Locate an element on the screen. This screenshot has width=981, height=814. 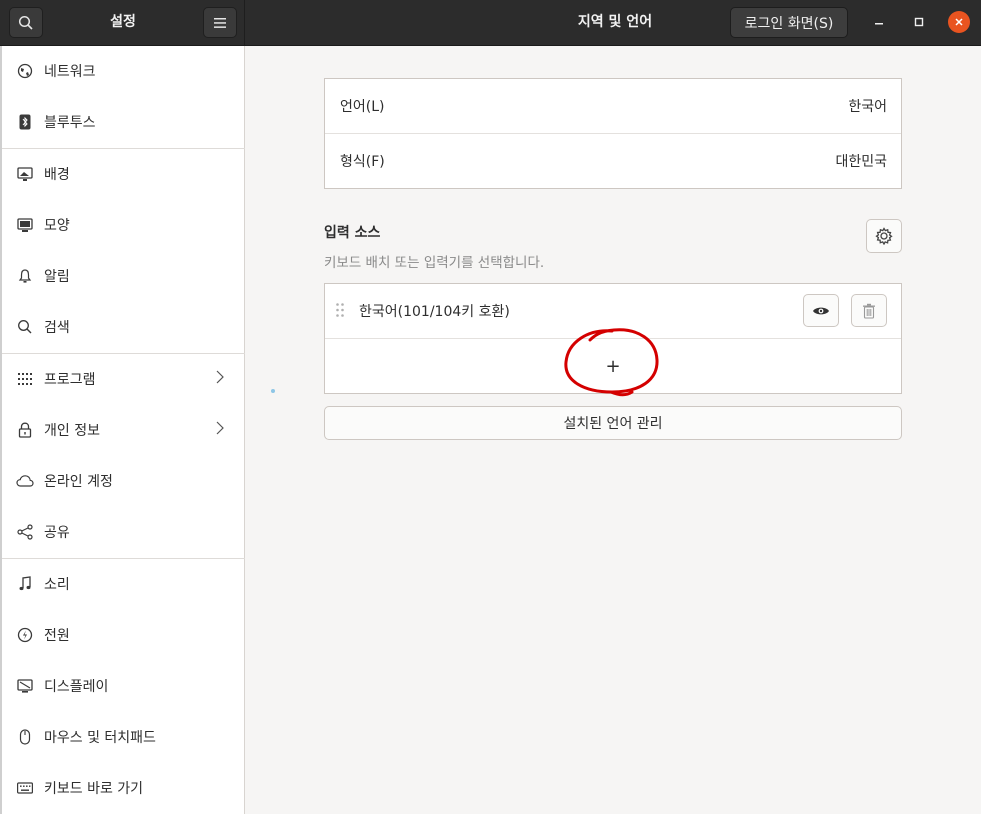
login-screen-button: 로그인 화면(S) is located at coordinates (789, 22).